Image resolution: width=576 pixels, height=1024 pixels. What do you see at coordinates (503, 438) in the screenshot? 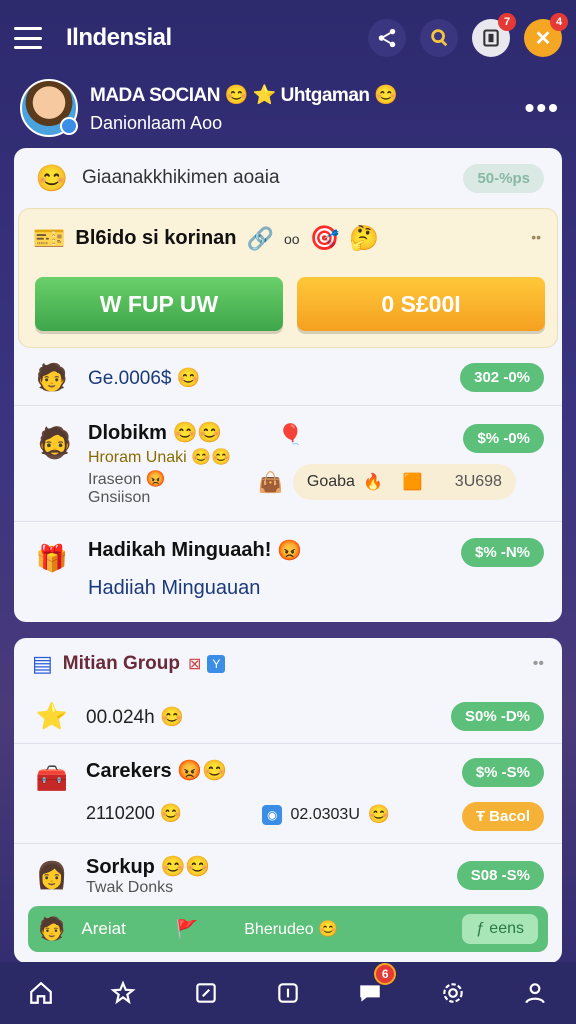
I see `row-pill: $% -0%` at bounding box center [503, 438].